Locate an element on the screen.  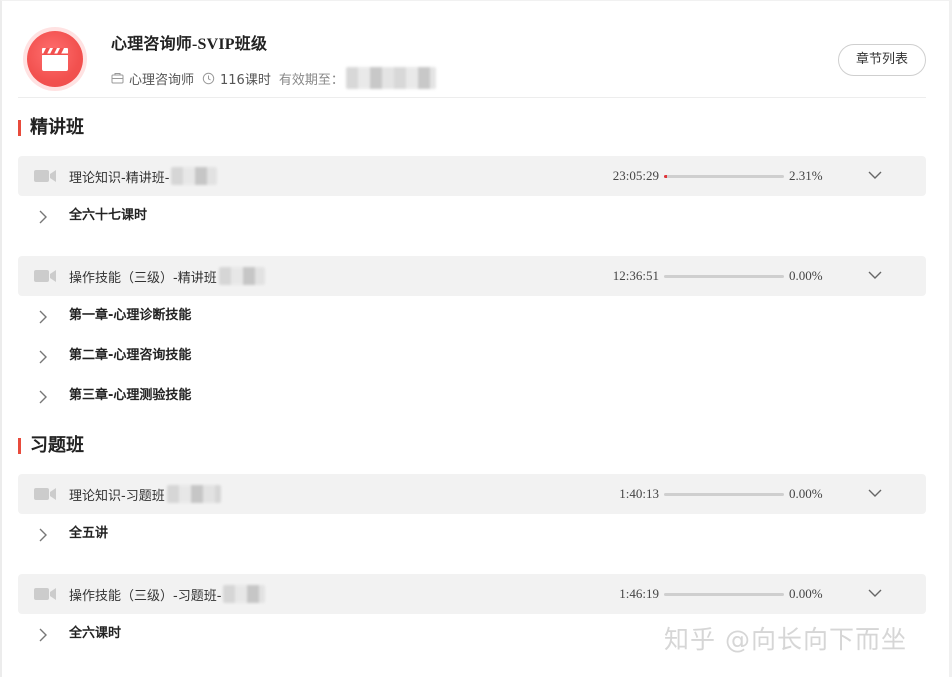
lesson-sub-row: 第三章-心理测验技能 is located at coordinates (472, 396).